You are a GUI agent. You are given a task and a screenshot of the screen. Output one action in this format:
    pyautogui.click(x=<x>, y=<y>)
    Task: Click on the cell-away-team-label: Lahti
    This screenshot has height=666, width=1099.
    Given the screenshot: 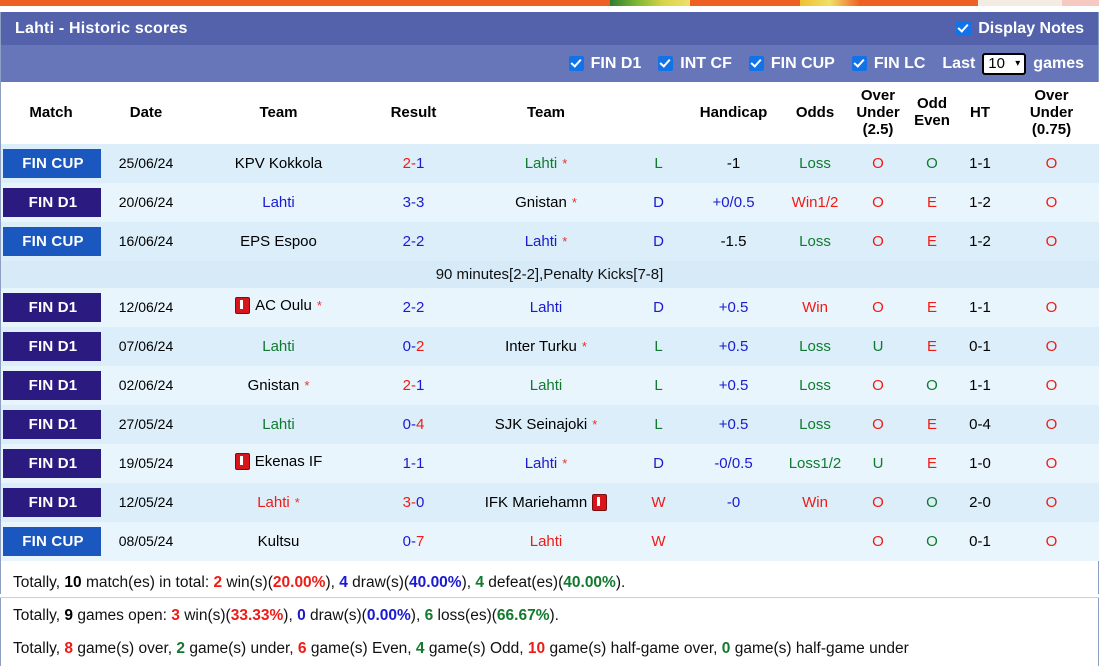 What is the action you would take?
    pyautogui.click(x=541, y=164)
    